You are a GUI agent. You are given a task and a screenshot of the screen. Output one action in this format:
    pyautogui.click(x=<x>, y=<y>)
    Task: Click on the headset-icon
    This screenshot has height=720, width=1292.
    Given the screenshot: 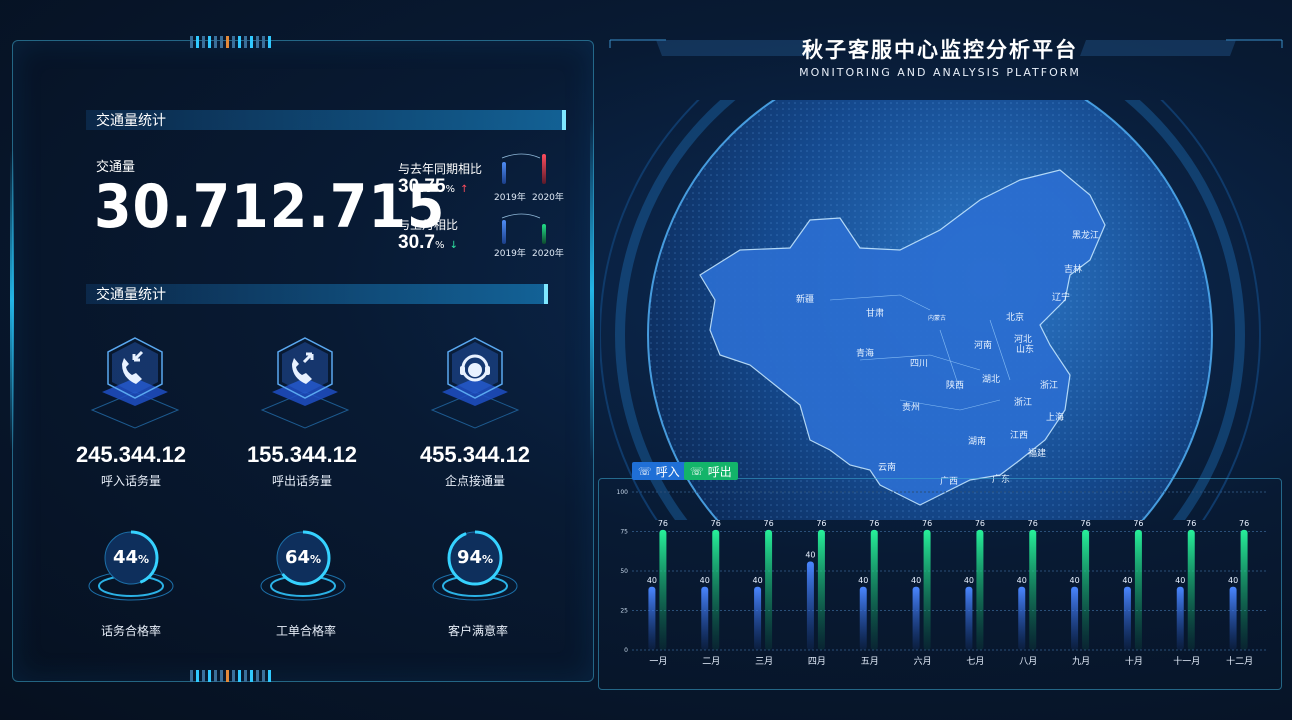 What is the action you would take?
    pyautogui.click(x=475, y=383)
    